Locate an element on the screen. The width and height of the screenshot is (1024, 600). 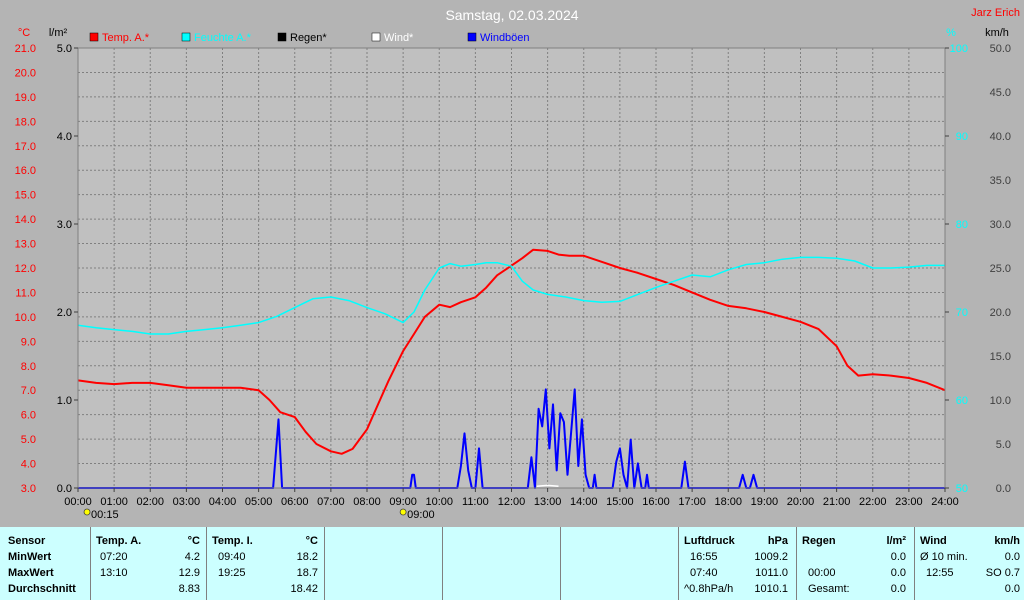
x-tick-label: 00:00 is located at coordinates (78, 502).